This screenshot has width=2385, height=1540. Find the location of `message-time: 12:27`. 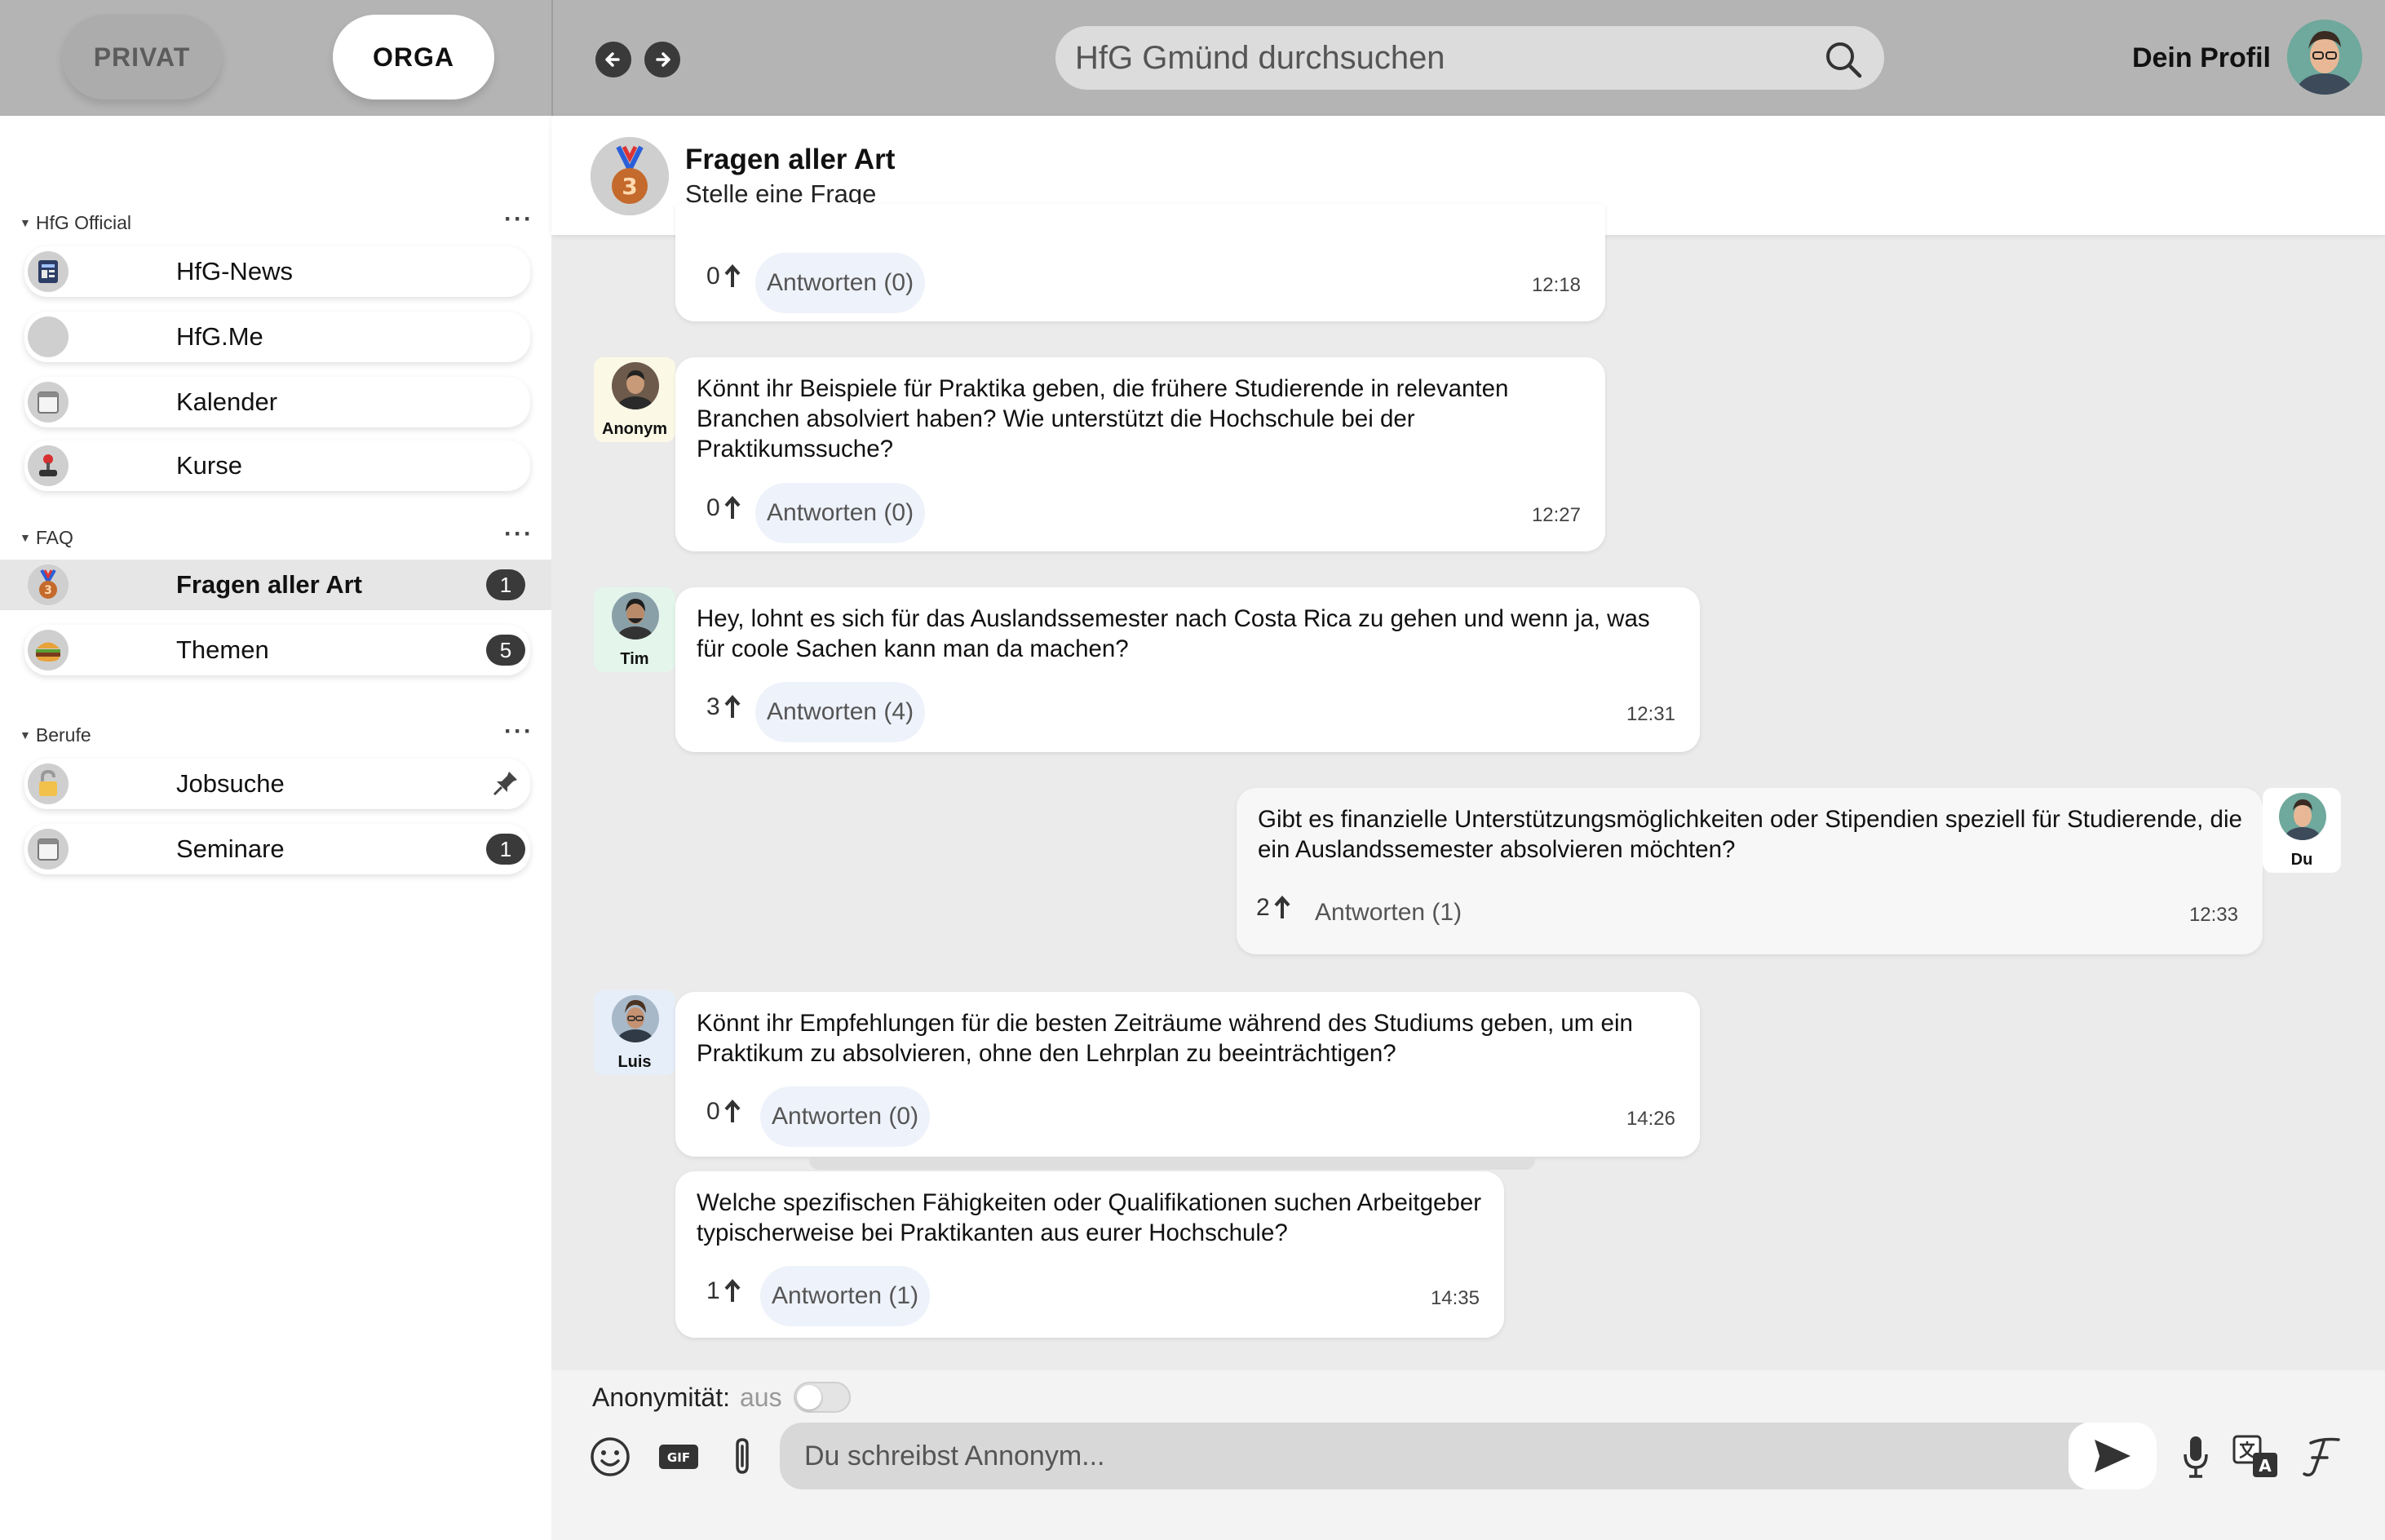

message-time: 12:27 is located at coordinates (1556, 515).